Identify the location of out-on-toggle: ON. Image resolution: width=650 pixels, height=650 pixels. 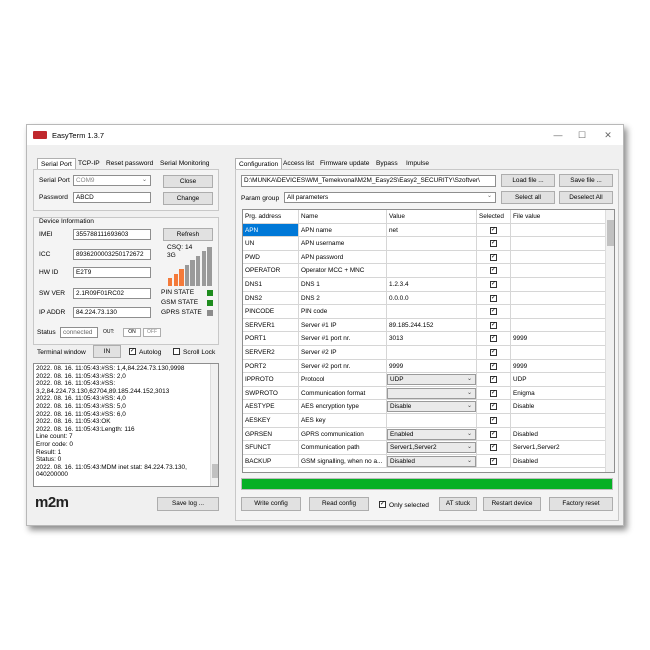
(132, 332).